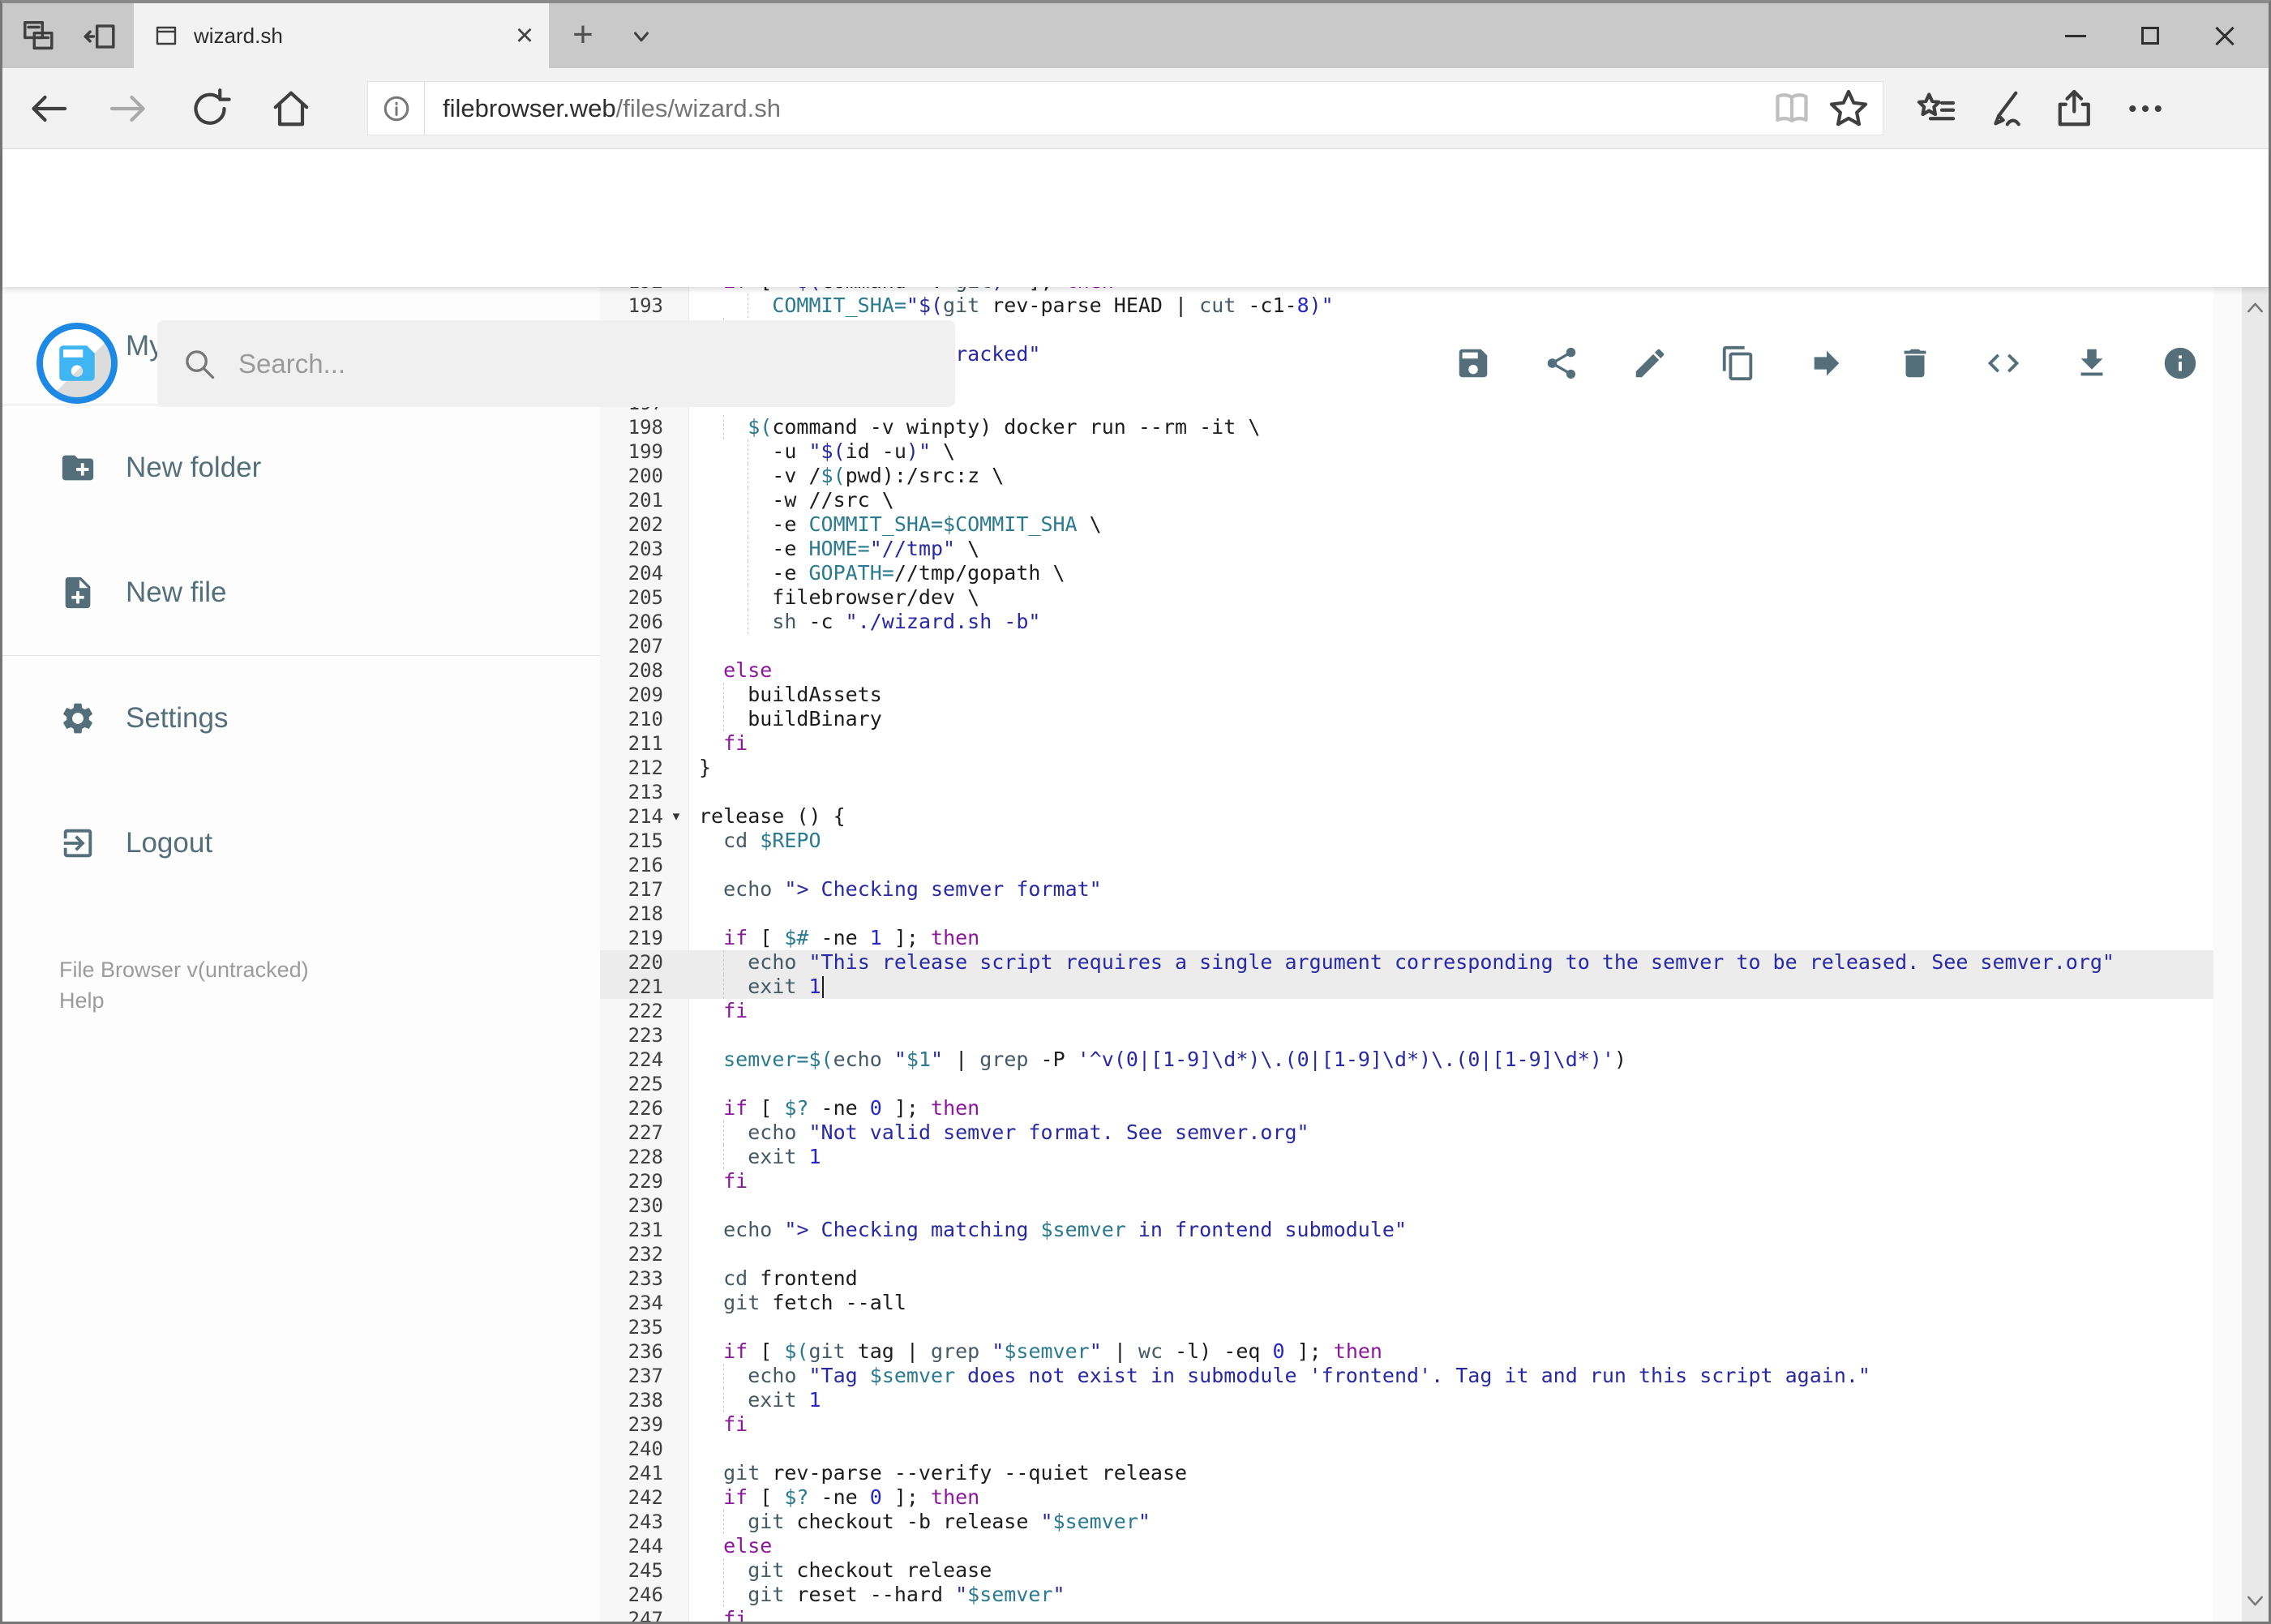 Image resolution: width=2271 pixels, height=1624 pixels. I want to click on set-tabs-aside-icon, so click(100, 37).